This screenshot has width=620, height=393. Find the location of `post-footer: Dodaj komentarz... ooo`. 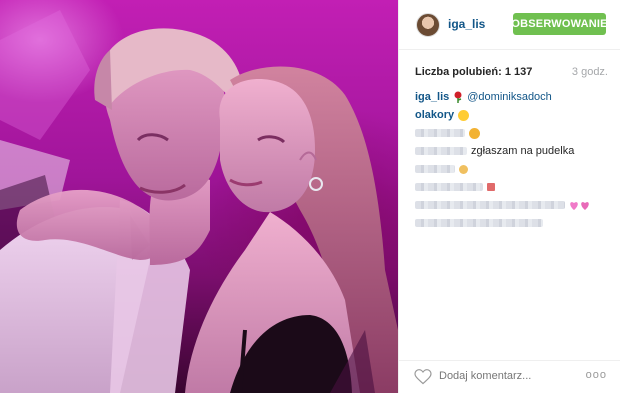

post-footer: Dodaj komentarz... ooo is located at coordinates (509, 376).